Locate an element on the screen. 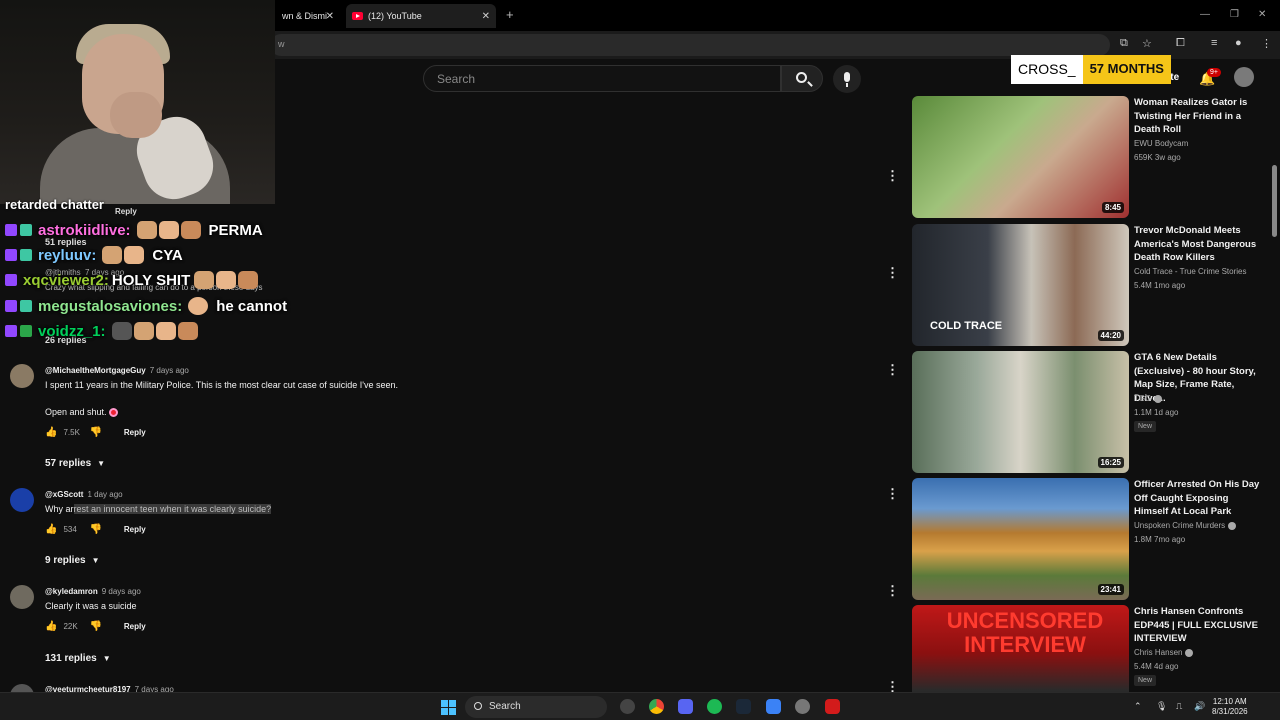 This screenshot has width=1280, height=720. author-name: @xGScott is located at coordinates (64, 494).